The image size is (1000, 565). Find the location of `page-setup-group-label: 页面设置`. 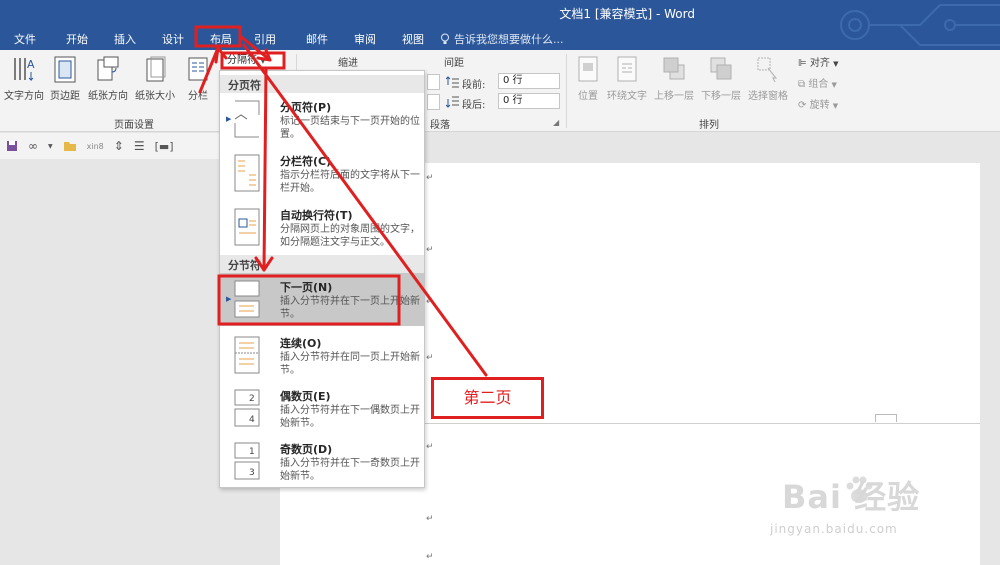

page-setup-group-label: 页面设置 is located at coordinates (134, 125).